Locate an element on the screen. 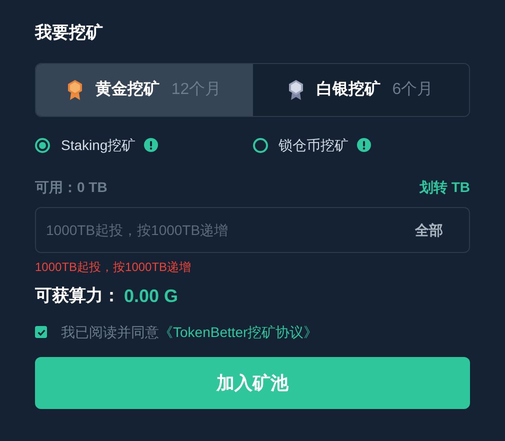 The height and width of the screenshot is (441, 505). agreement-link: 《TokenBetter挖矿协议》 is located at coordinates (238, 332).